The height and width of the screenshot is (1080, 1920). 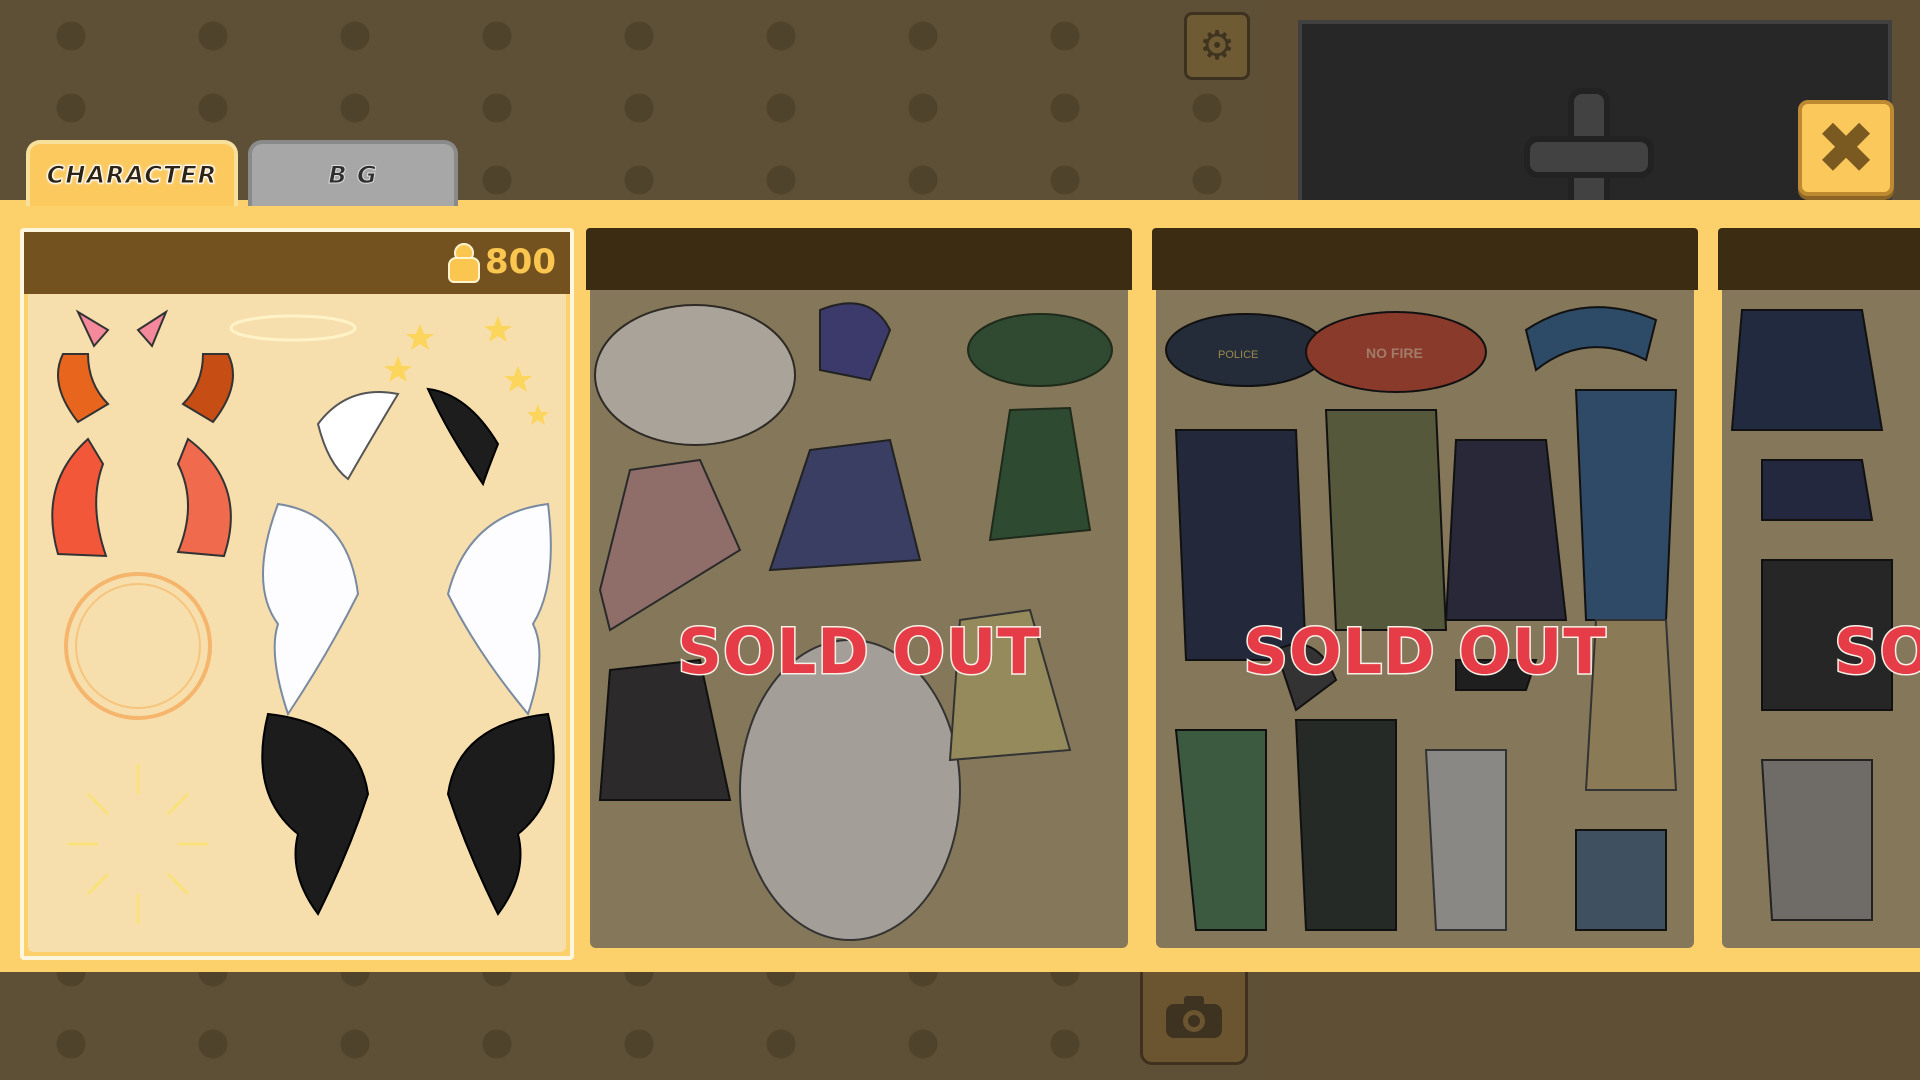 I want to click on pack-card-school: SO, so click(x=1819, y=590).